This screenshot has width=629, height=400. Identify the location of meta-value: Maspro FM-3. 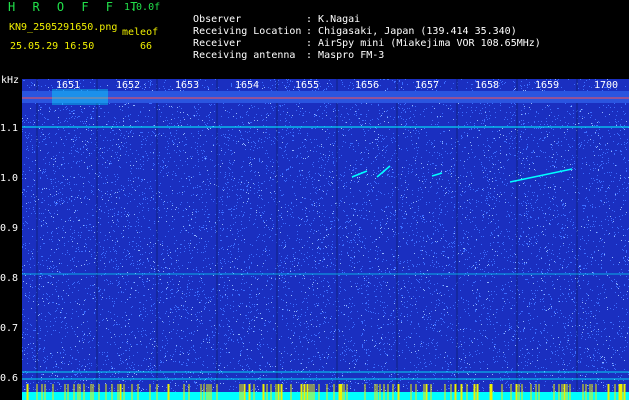
(351, 55).